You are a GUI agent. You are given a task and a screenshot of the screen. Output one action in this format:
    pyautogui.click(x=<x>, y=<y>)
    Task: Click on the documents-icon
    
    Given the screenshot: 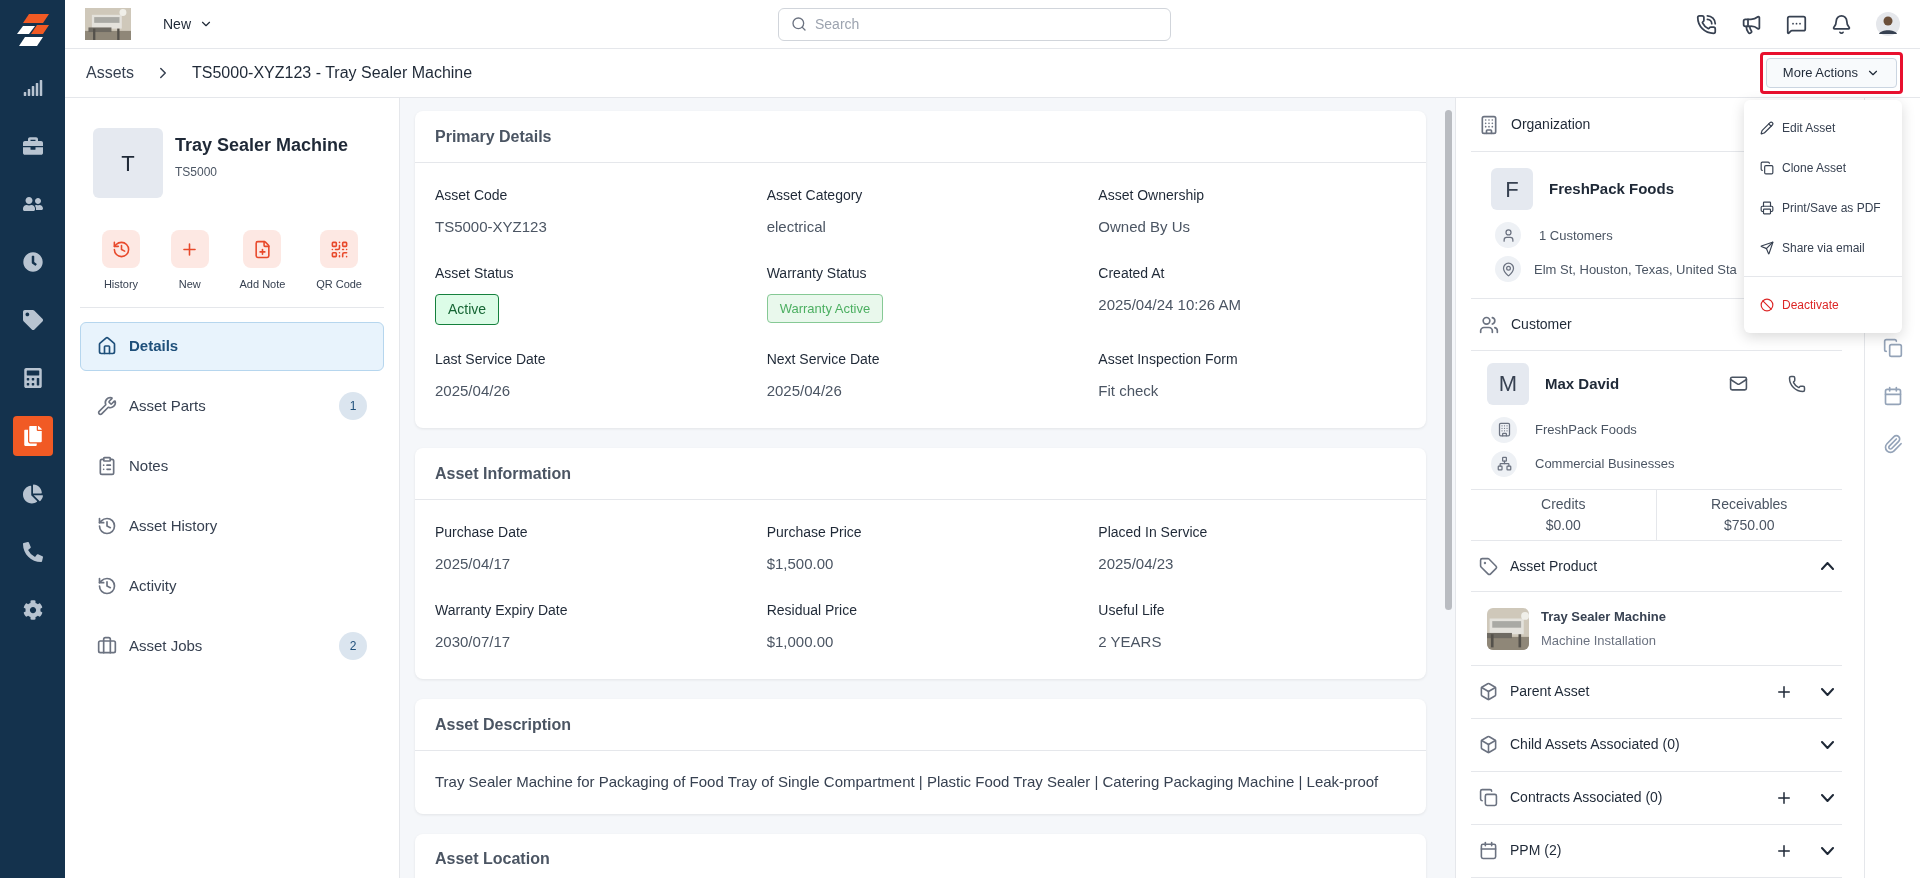 What is the action you would take?
    pyautogui.click(x=32, y=436)
    